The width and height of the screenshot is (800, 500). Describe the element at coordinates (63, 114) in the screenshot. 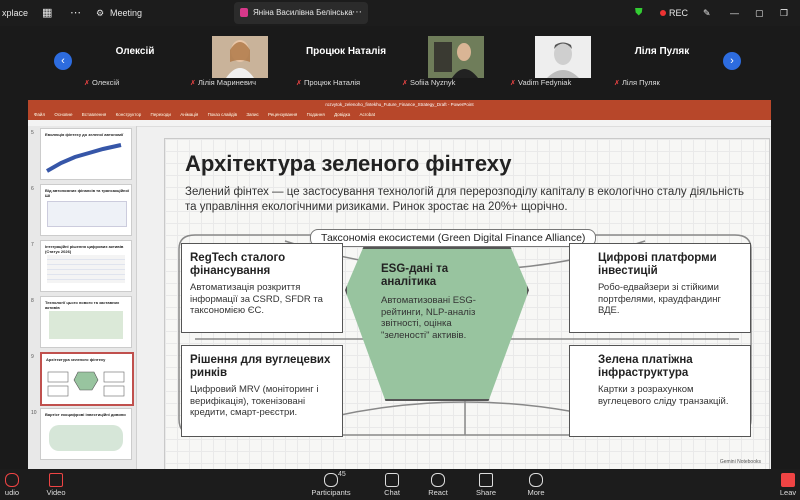

I see `menu-item: Основне` at that location.